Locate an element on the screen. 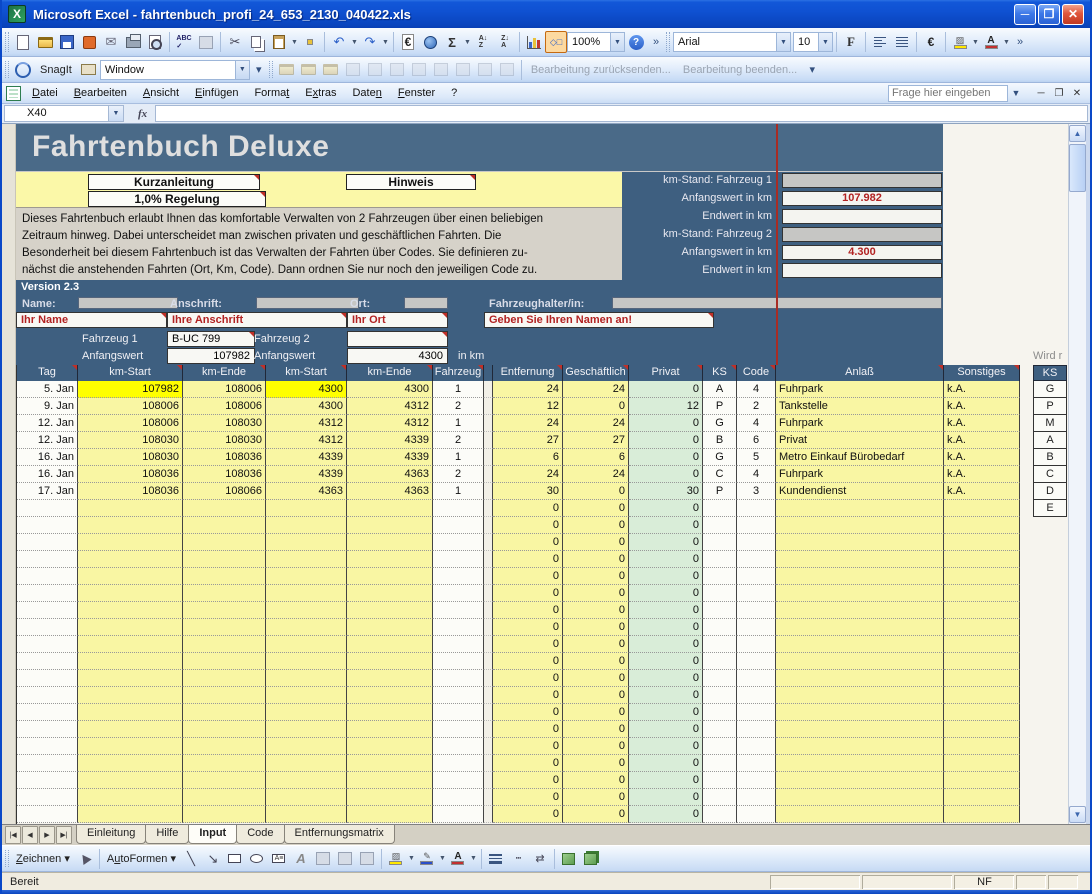 This screenshot has height=894, width=1092. cell-ks2: 4363 is located at coordinates (306, 491).